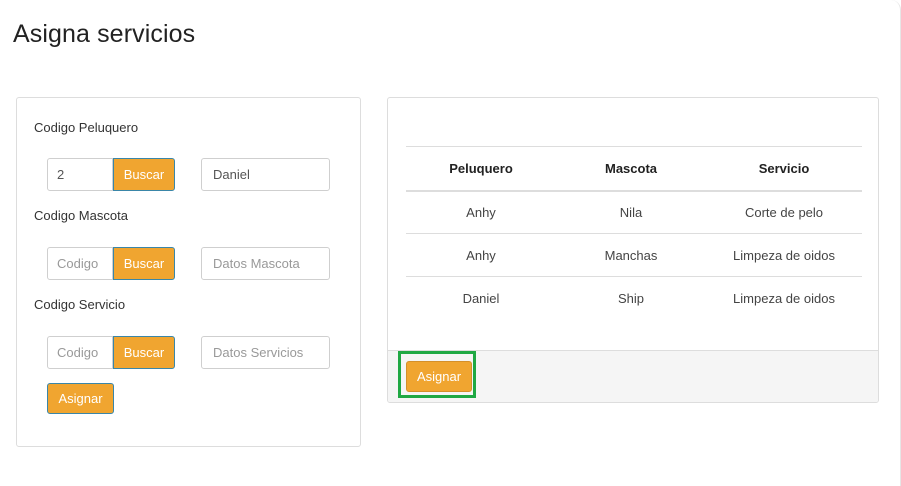 The image size is (901, 486). Describe the element at coordinates (80, 352) in the screenshot. I see `servicio-code-input` at that location.